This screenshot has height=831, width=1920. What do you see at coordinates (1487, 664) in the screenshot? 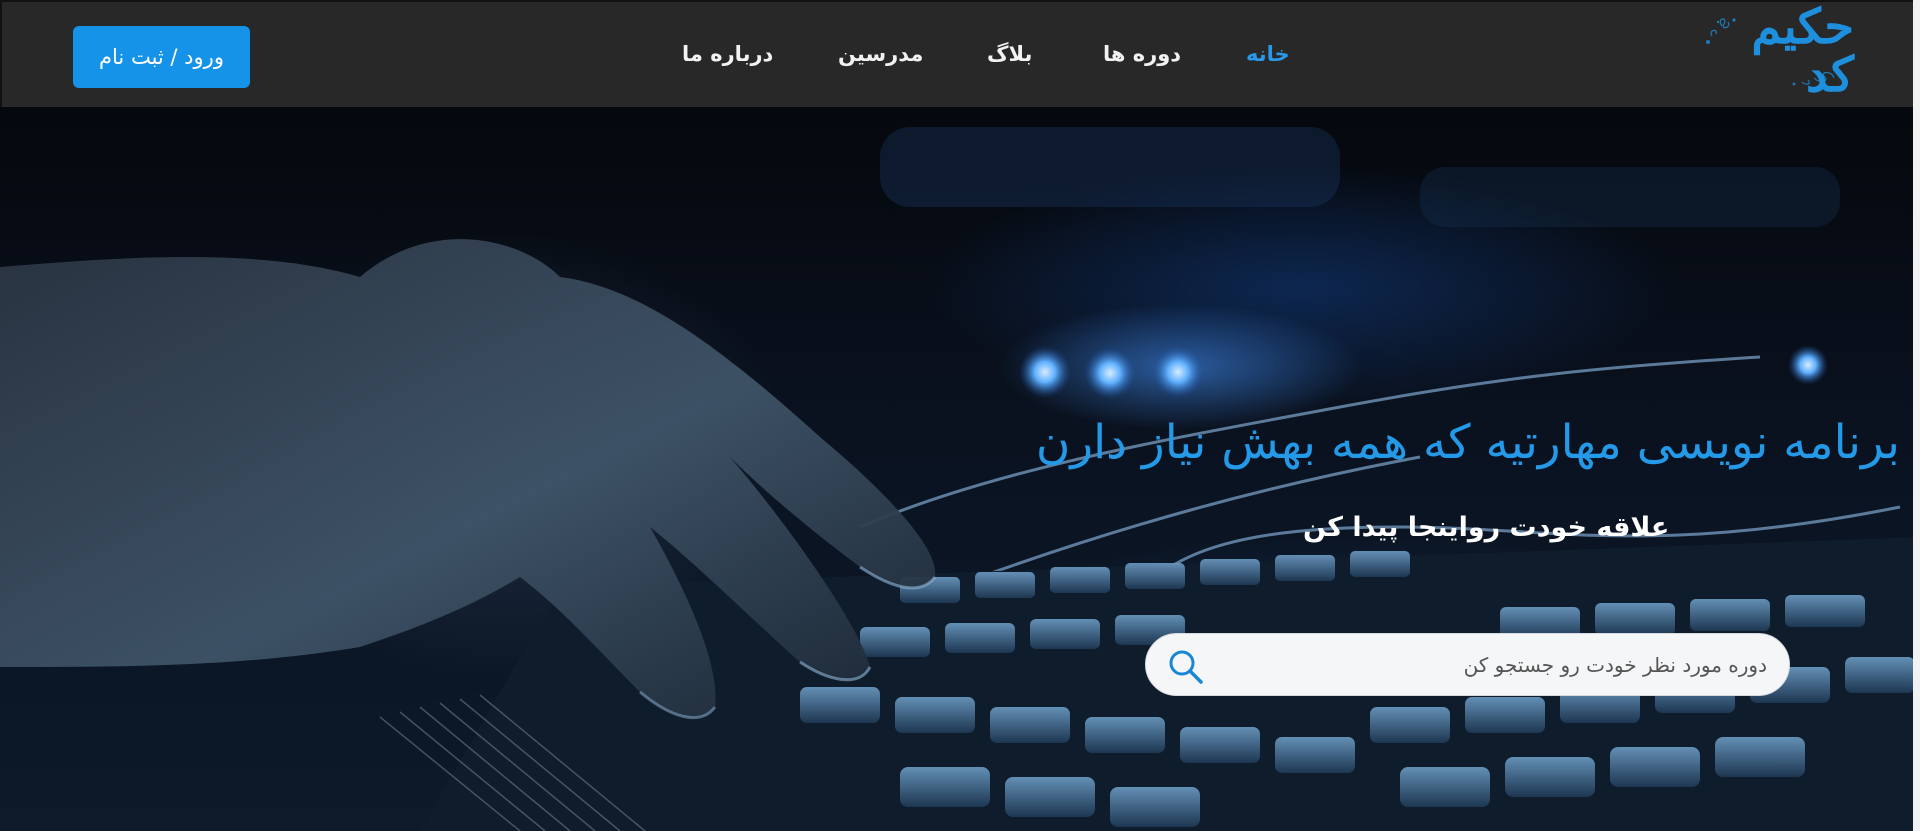
I see `course-search-input` at bounding box center [1487, 664].